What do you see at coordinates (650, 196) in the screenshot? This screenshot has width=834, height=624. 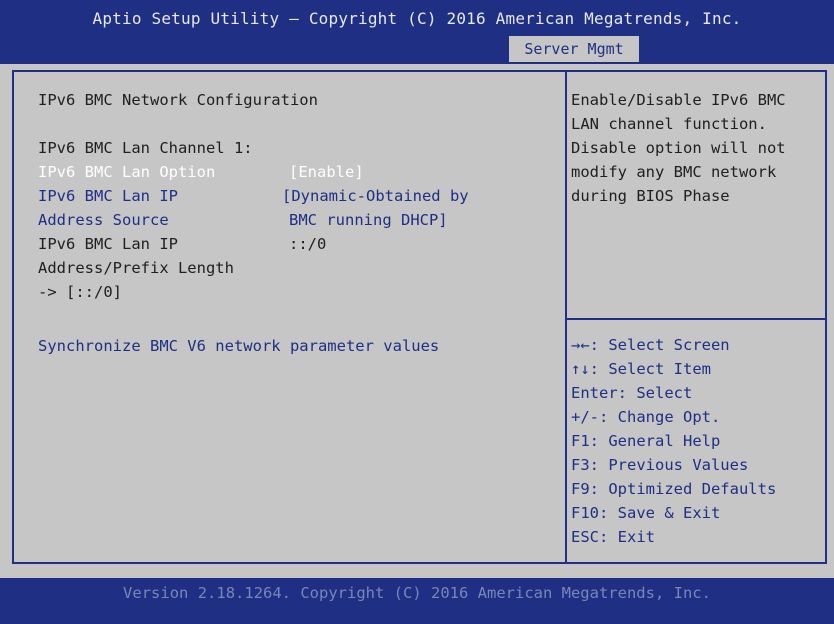 I see `help-line: during BIOS Phase` at bounding box center [650, 196].